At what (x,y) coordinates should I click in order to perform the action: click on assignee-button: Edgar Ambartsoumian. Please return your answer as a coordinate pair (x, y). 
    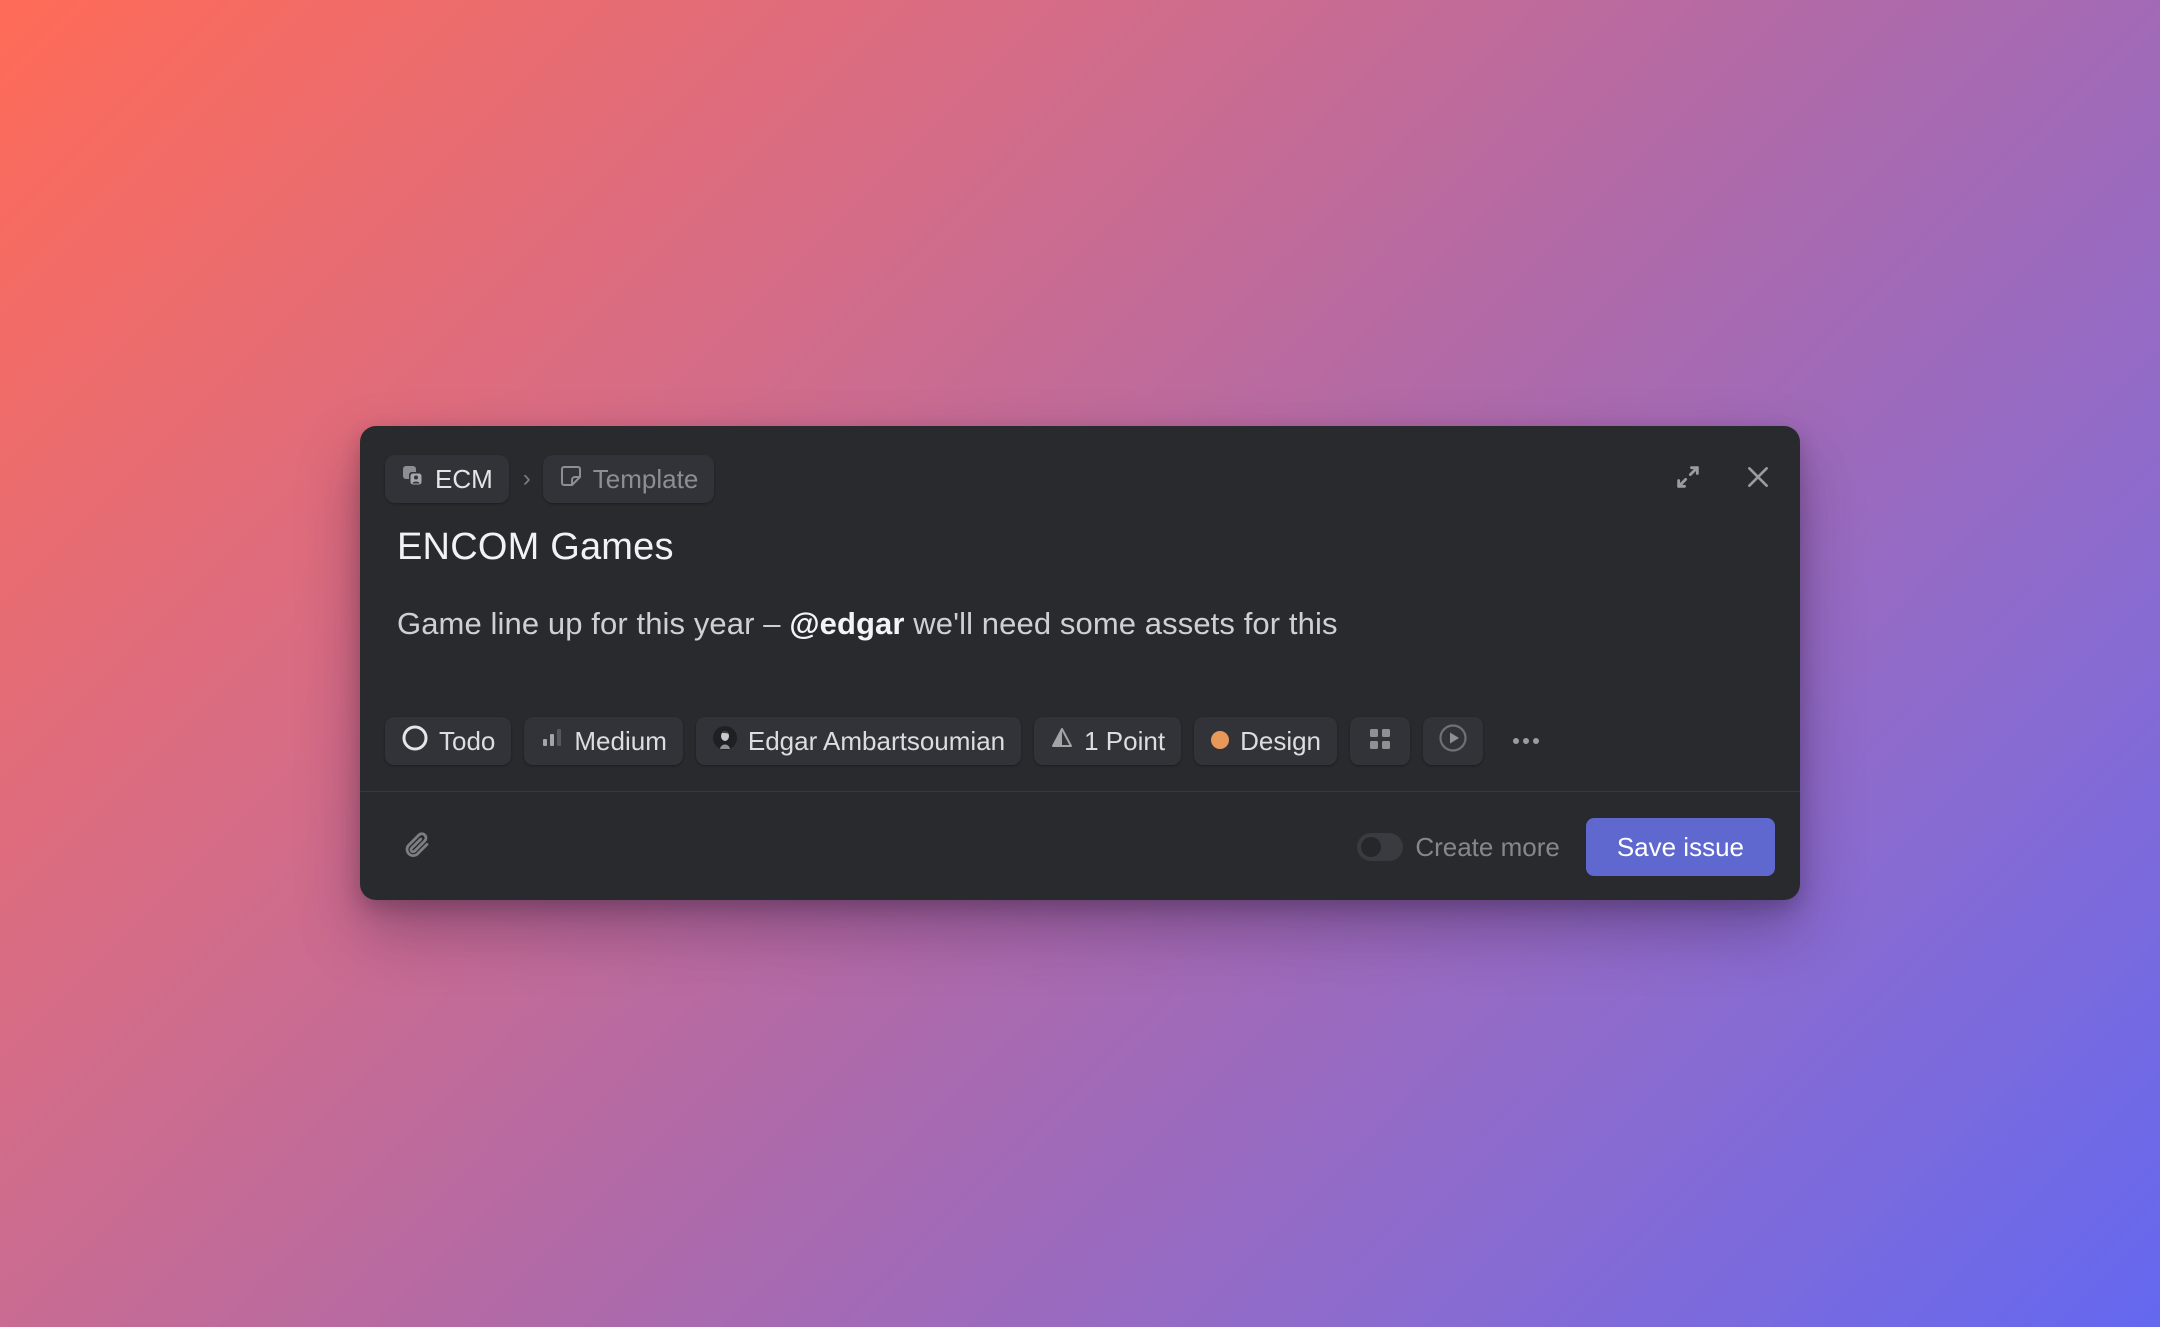
    Looking at the image, I should click on (858, 741).